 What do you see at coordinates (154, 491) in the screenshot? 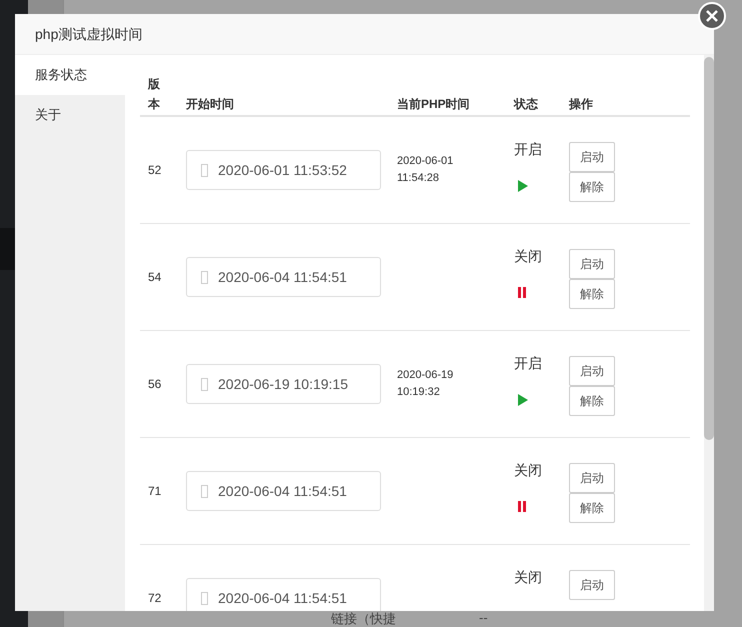
I see `version-cell-text: 71` at bounding box center [154, 491].